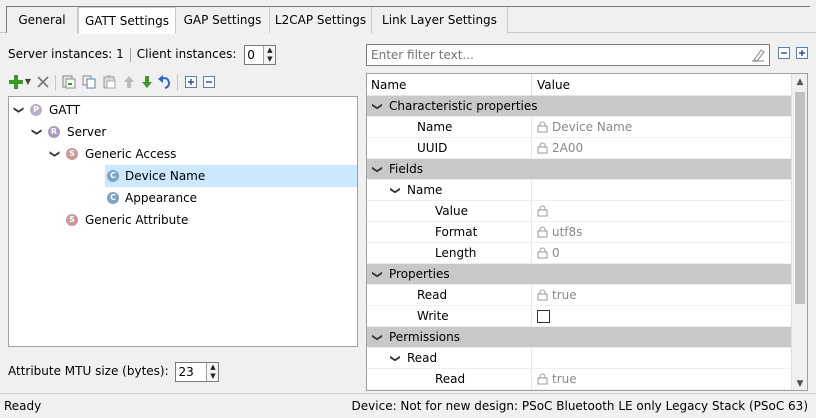  What do you see at coordinates (28, 82) in the screenshot?
I see `dropdown-arrow-icon: ▼` at bounding box center [28, 82].